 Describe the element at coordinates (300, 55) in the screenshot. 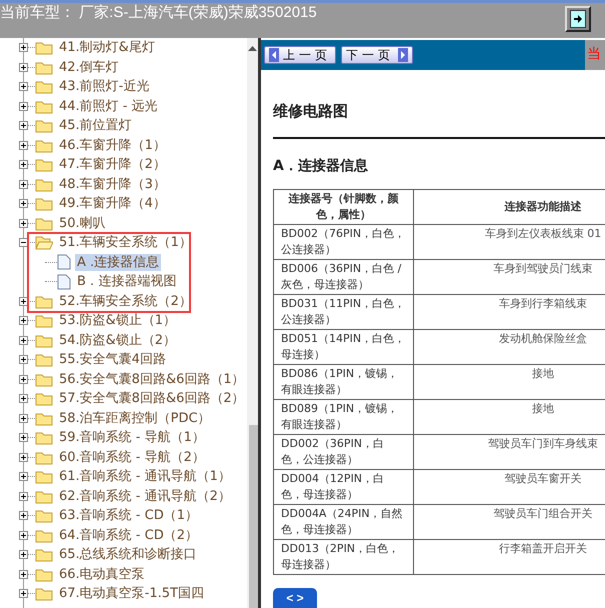

I see `previous-page-button: 上一页` at that location.